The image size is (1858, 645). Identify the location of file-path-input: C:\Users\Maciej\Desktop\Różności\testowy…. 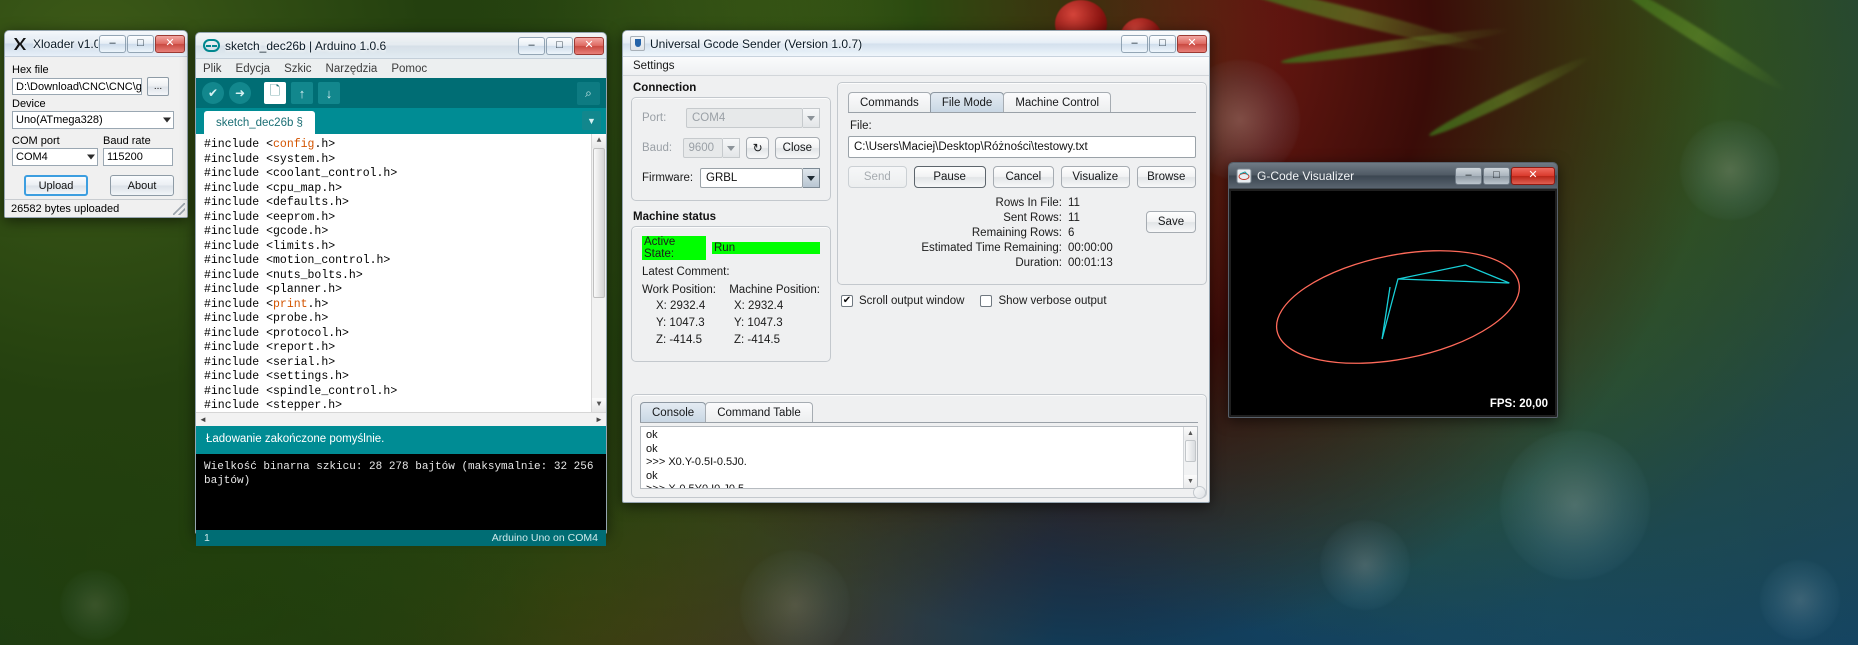
(1022, 147).